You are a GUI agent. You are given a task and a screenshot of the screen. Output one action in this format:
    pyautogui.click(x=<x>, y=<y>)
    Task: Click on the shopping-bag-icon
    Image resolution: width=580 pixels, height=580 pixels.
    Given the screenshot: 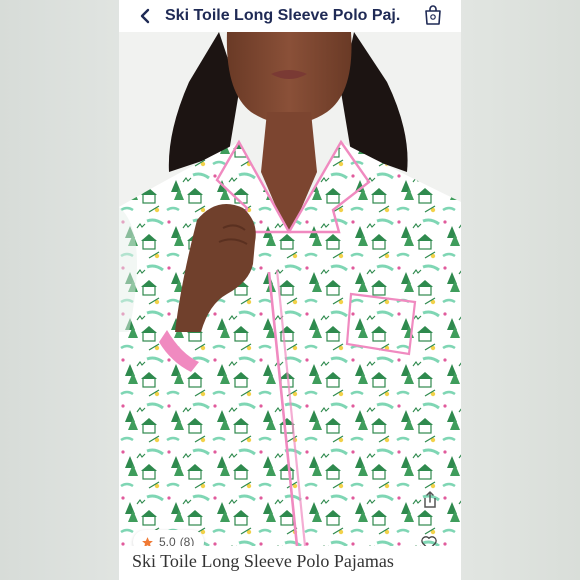 What is the action you would take?
    pyautogui.click(x=433, y=15)
    